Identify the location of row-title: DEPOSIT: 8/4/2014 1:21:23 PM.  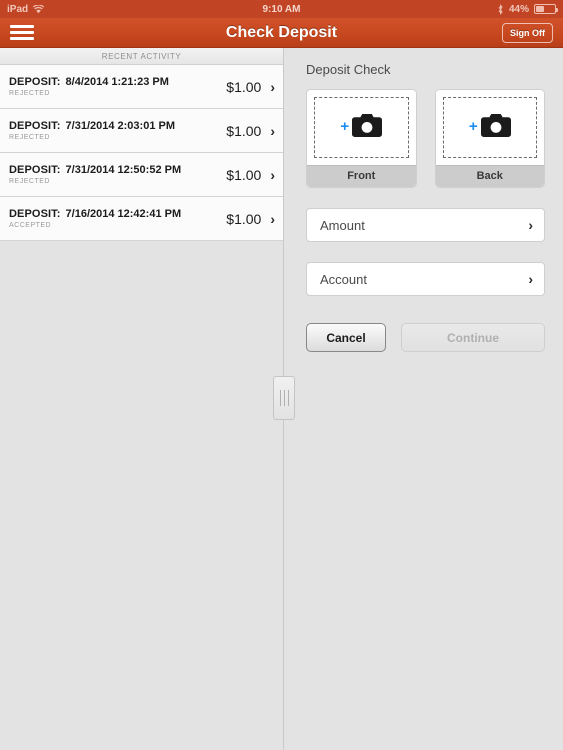
(117, 82).